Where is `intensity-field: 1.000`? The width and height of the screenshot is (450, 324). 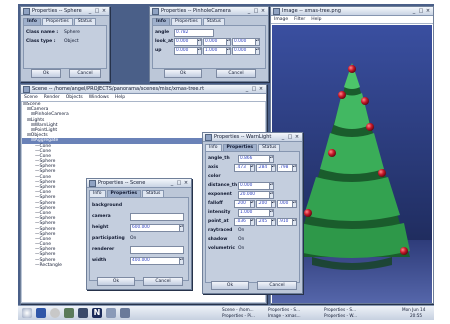 intensity-field: 1.000 is located at coordinates (254, 212).